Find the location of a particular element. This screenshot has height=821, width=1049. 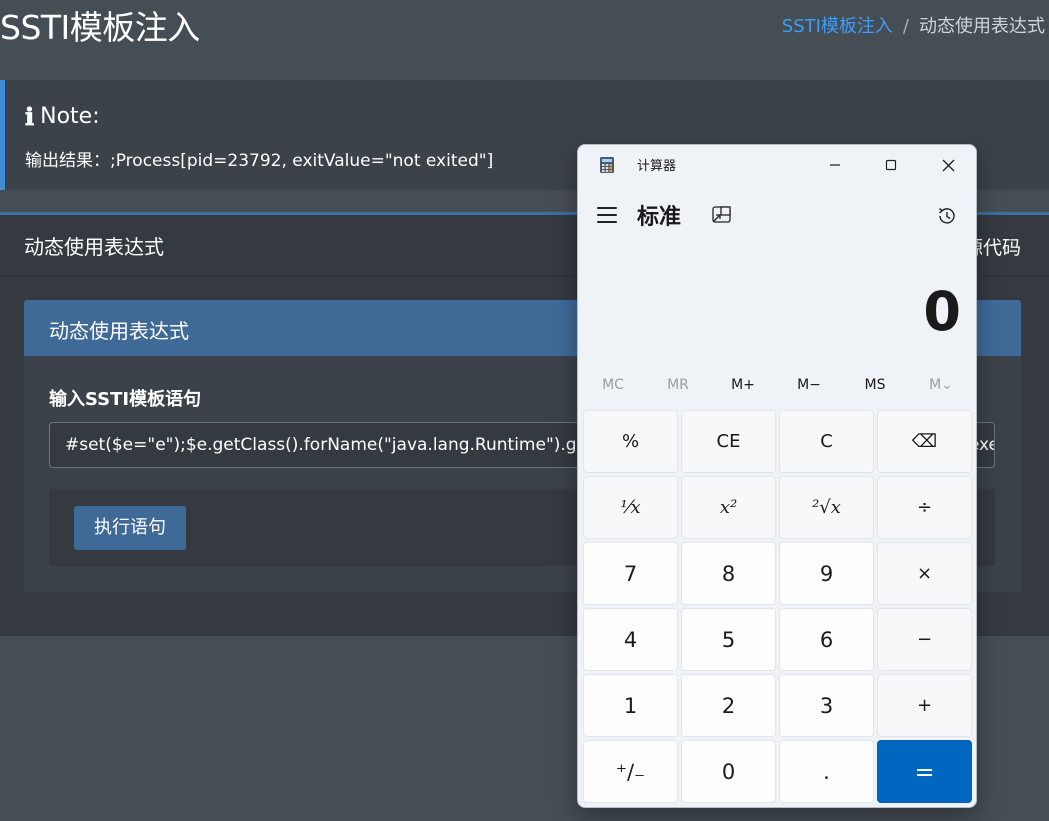

breadcrumb-link: SSTI模板注入 is located at coordinates (837, 27).